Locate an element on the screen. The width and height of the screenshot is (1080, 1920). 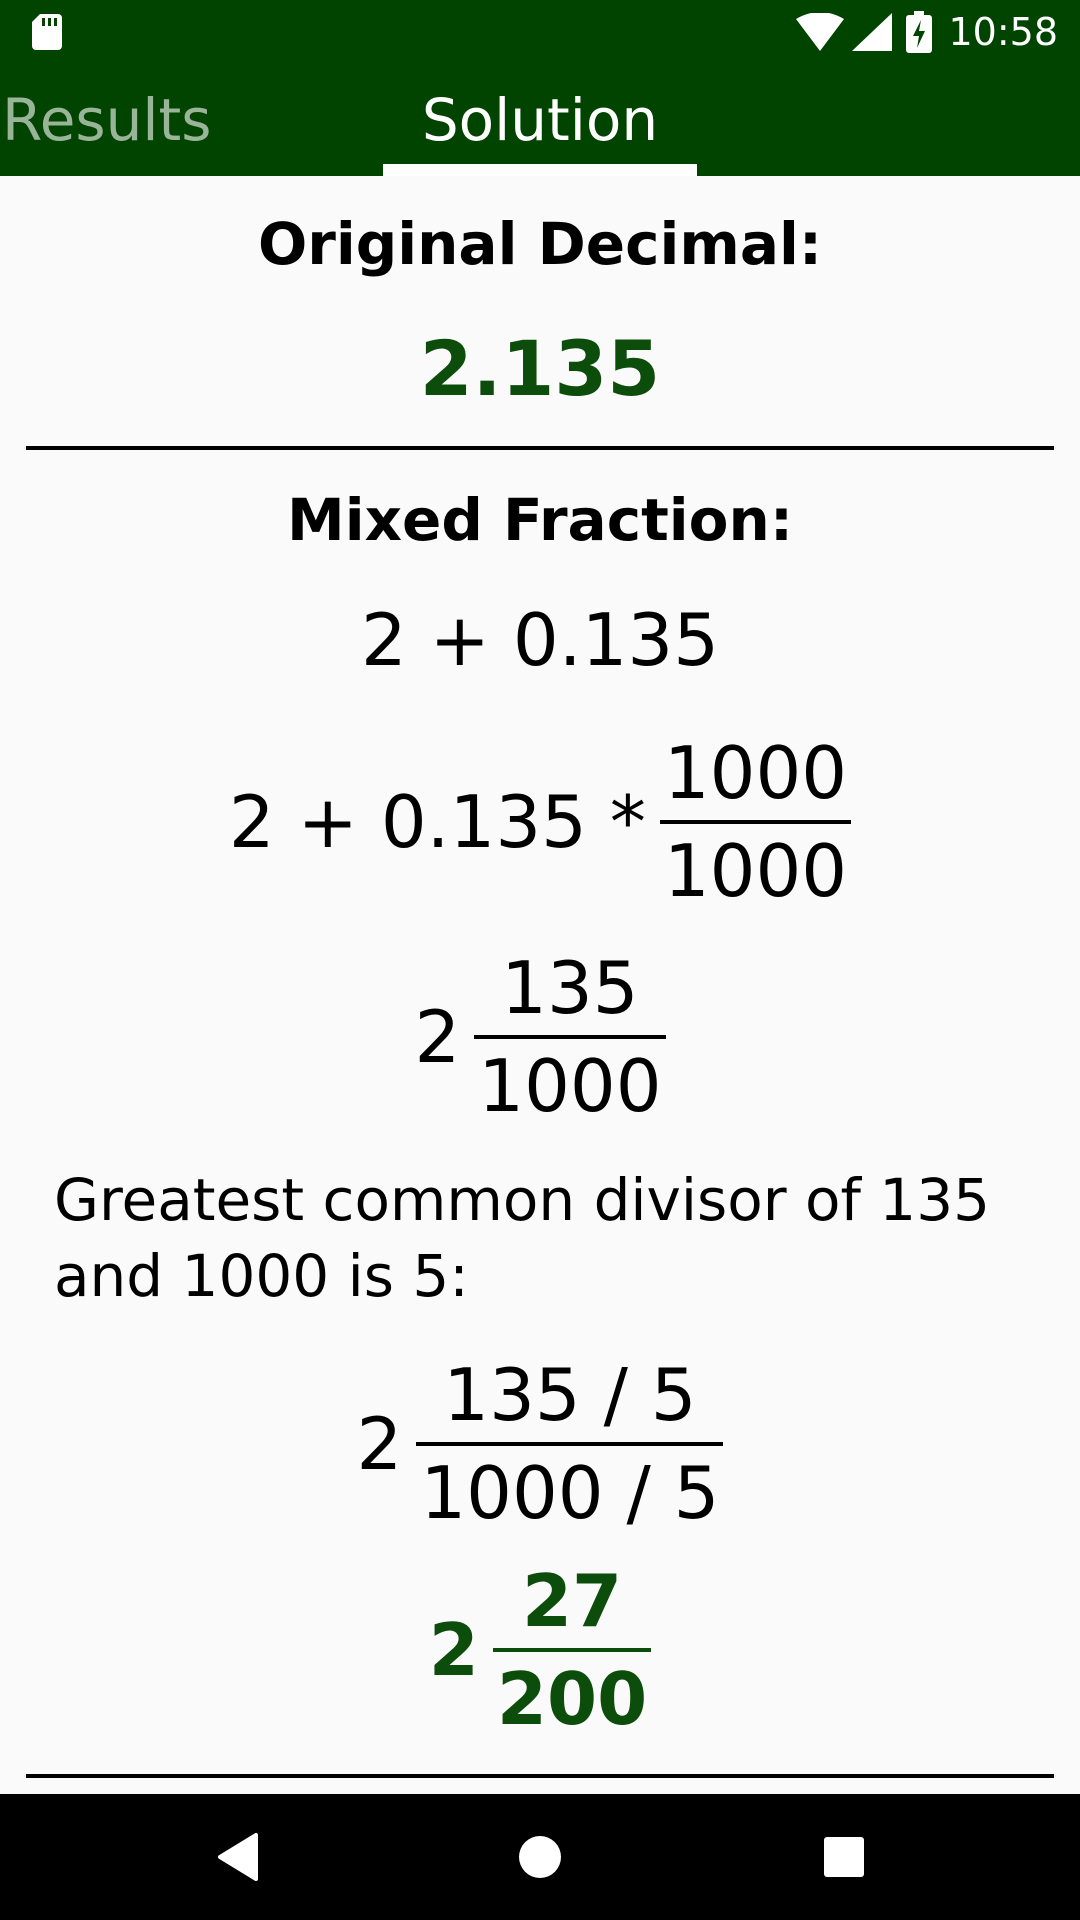
tab-solution: Solution is located at coordinates (540, 120).